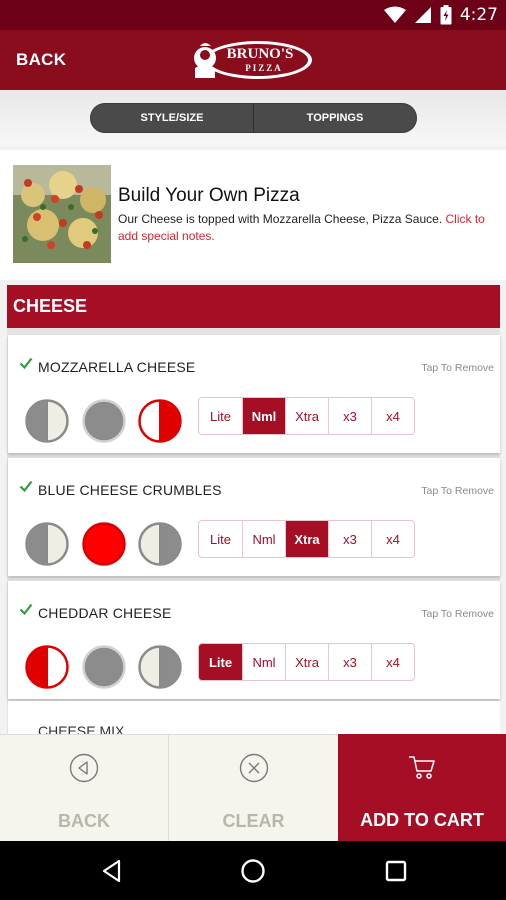 This screenshot has height=900, width=506. I want to click on nav-back-icon, so click(112, 871).